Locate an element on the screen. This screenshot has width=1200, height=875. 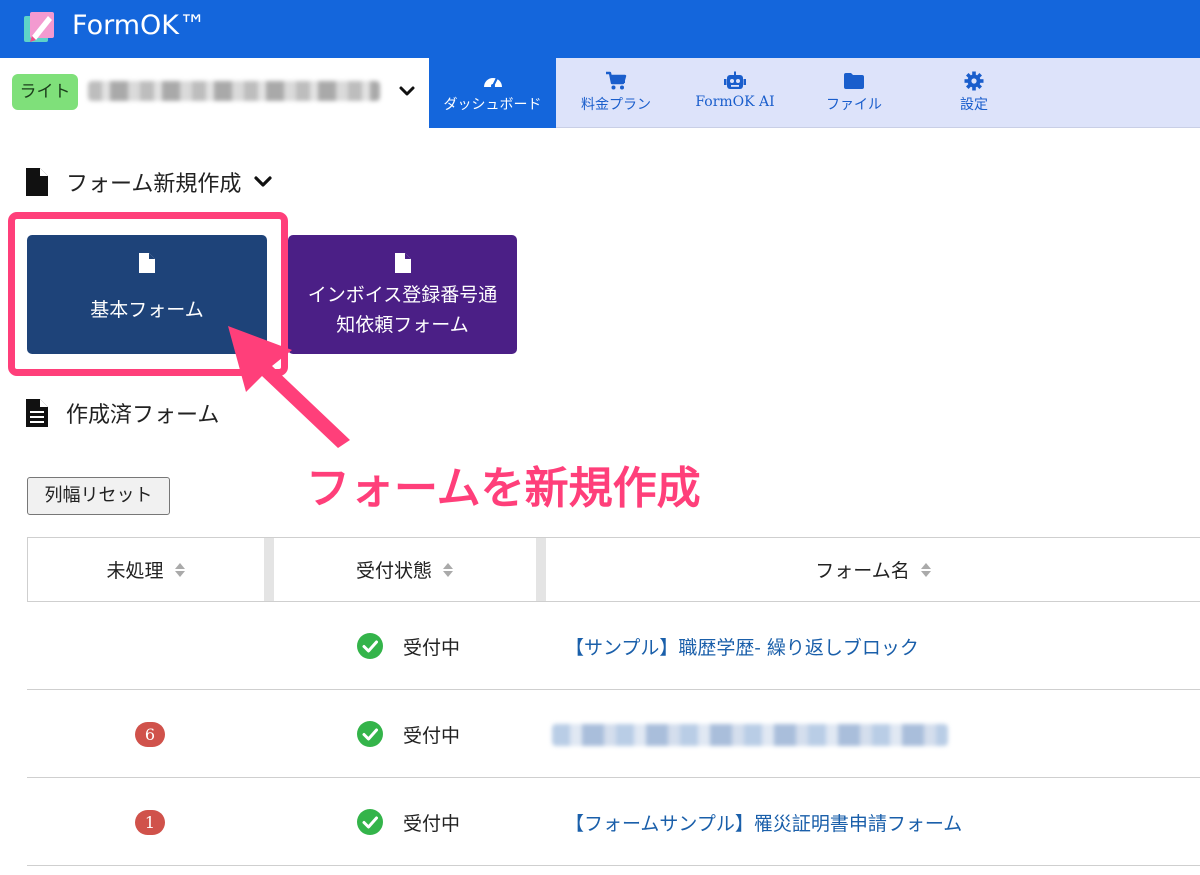
column-header-pending: 未処理 is located at coordinates (146, 569).